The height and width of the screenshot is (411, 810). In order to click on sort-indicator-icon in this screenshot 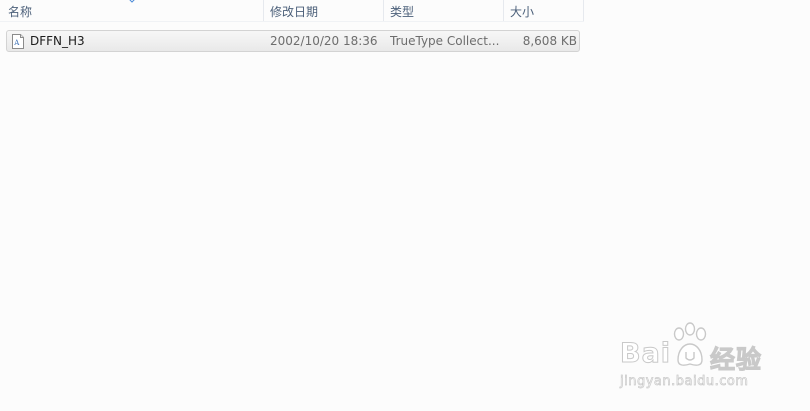, I will do `click(132, 1)`.